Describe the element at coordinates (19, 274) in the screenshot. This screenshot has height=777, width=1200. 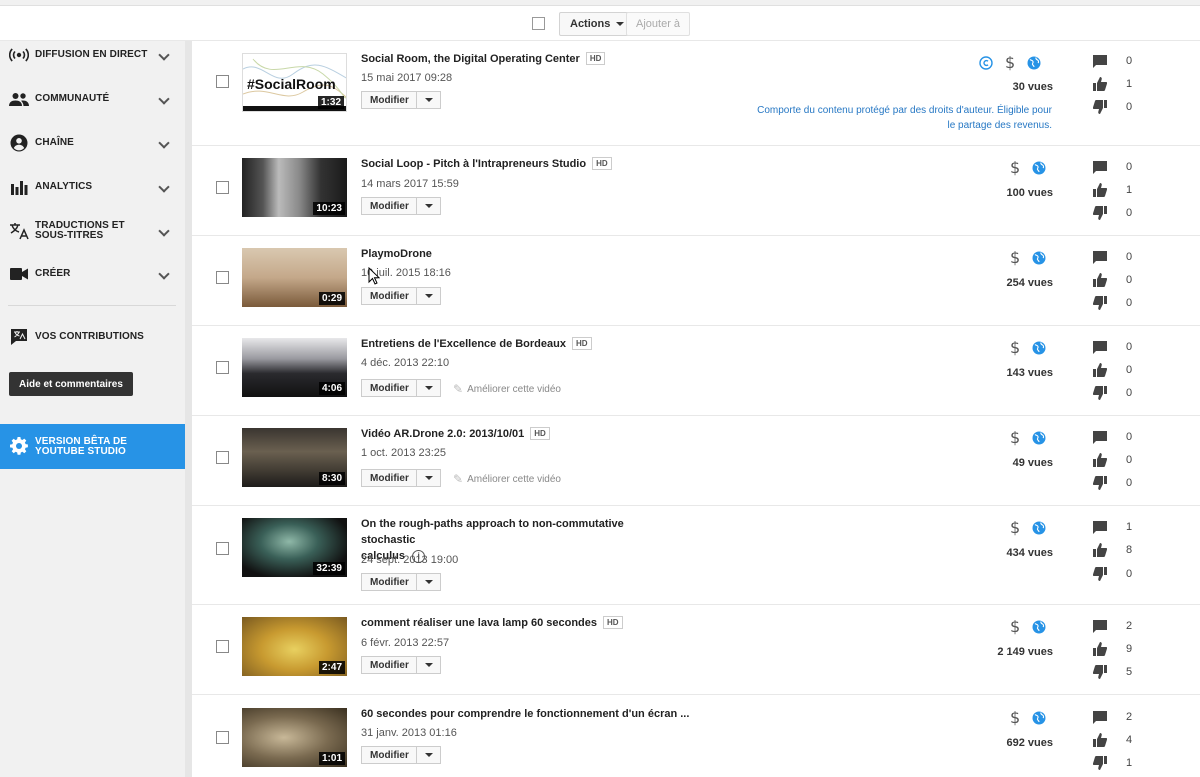
I see `video-camera-icon` at that location.